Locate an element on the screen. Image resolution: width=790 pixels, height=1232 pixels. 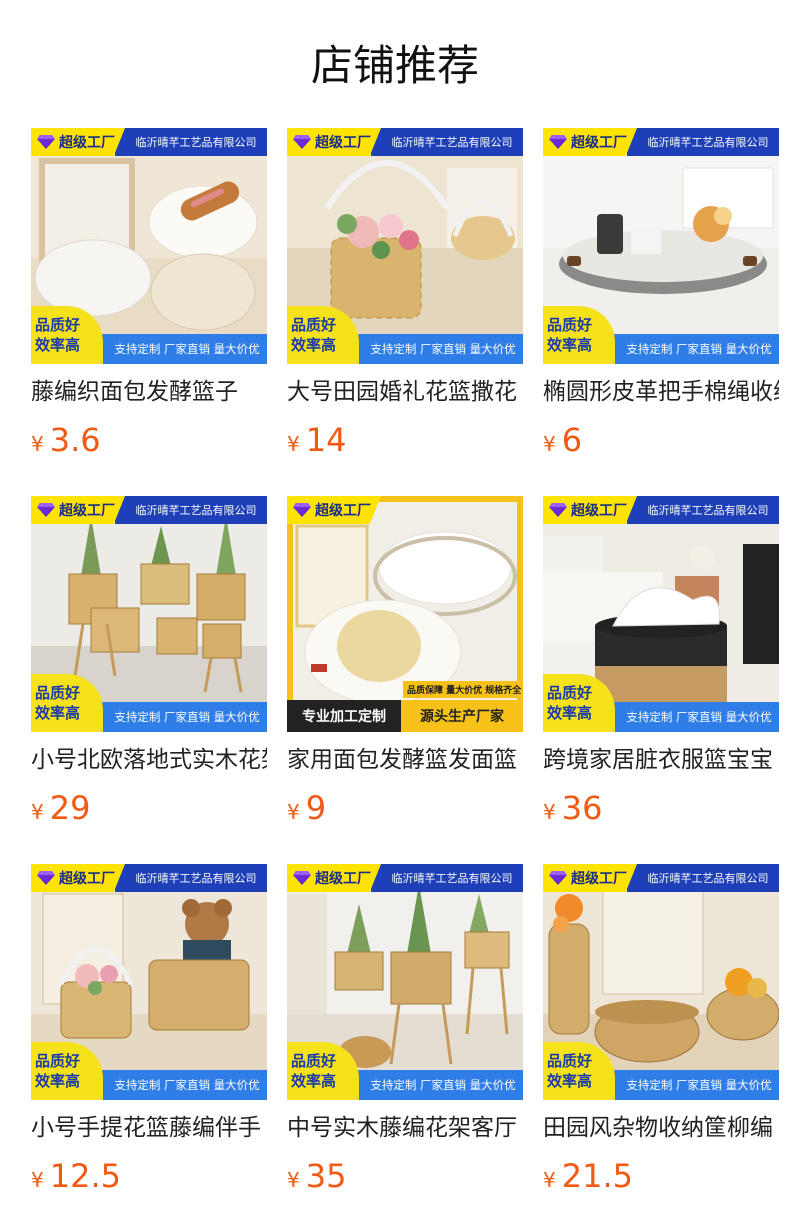
product-name: 跨境家居脏衣服篮宝宝 is located at coordinates (661, 760).